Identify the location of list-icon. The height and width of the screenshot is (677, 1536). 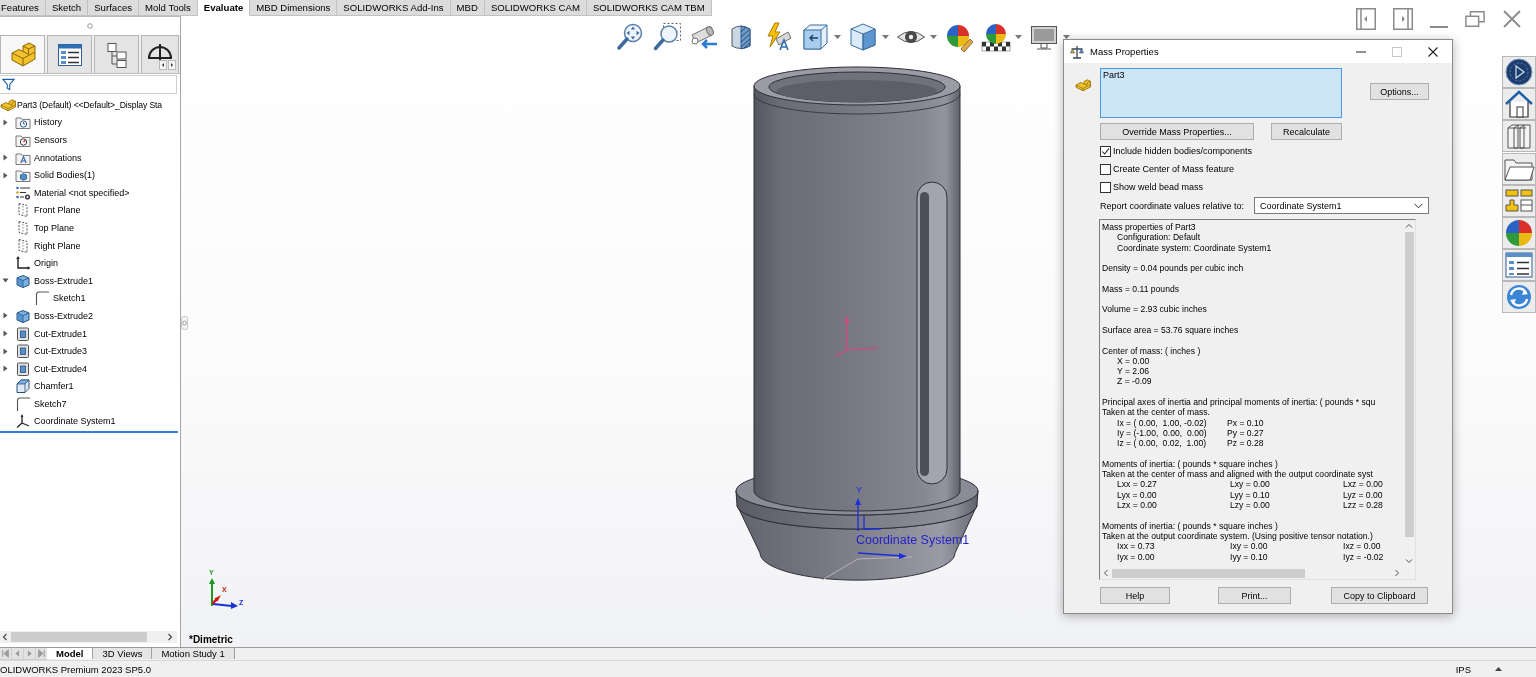
(1519, 265).